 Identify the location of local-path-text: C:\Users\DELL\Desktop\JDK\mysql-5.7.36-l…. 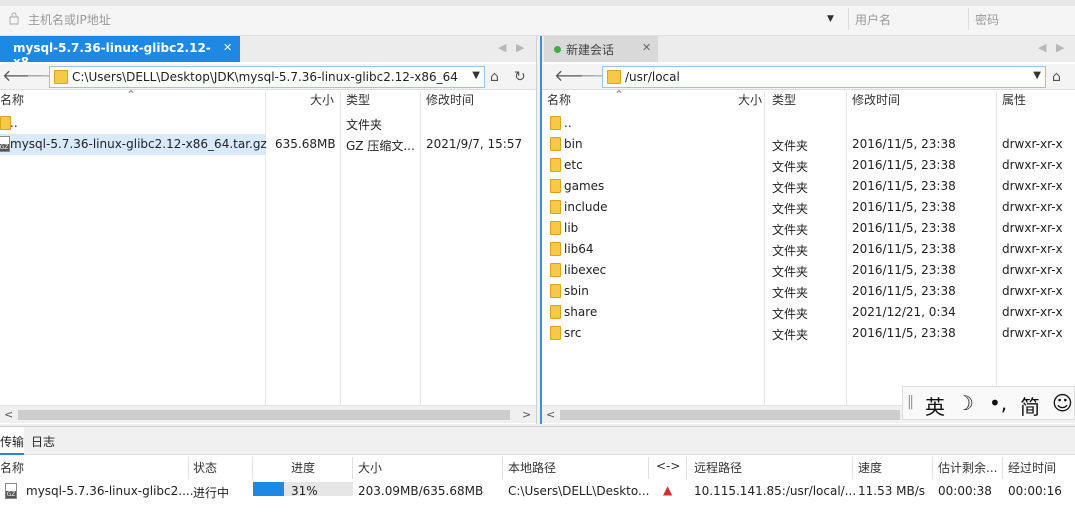
(265, 77).